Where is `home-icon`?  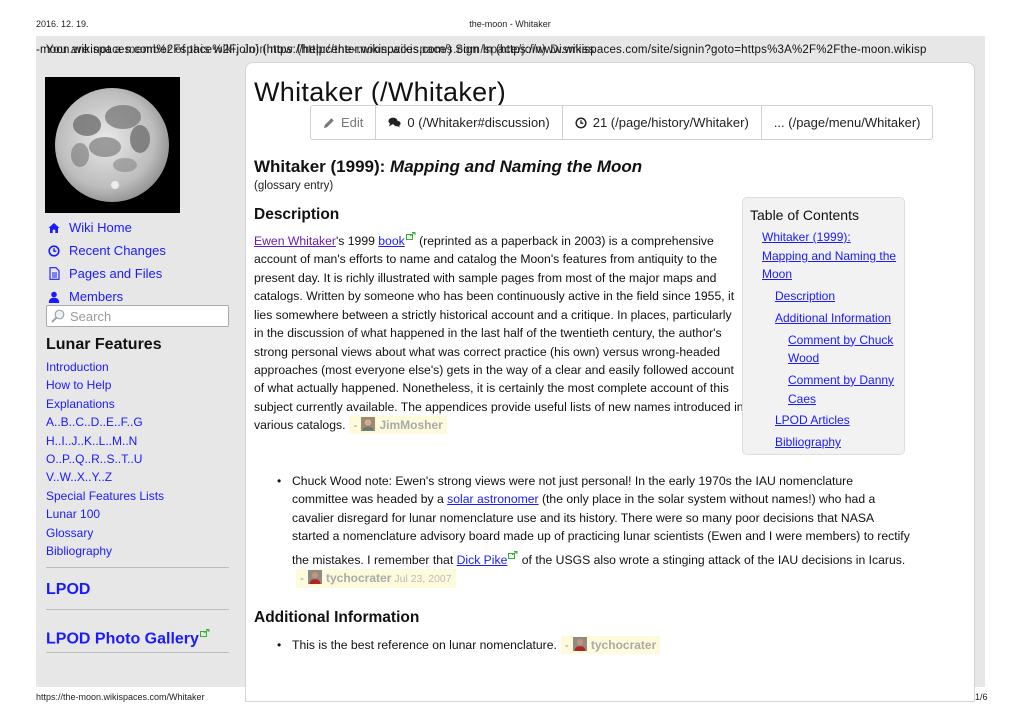
home-icon is located at coordinates (54, 228).